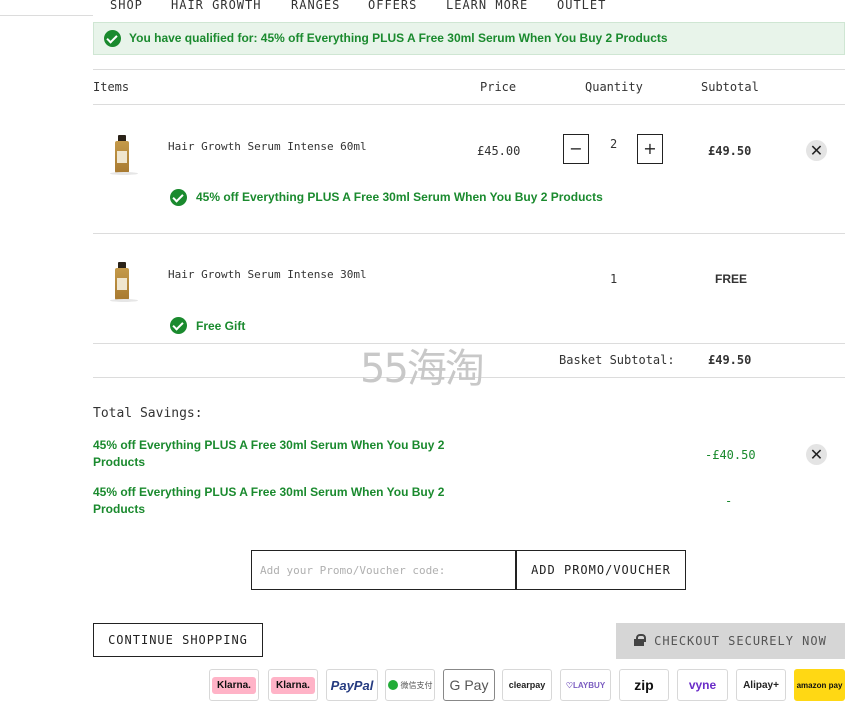 This screenshot has height=714, width=860. I want to click on header-items: Items, so click(111, 87).